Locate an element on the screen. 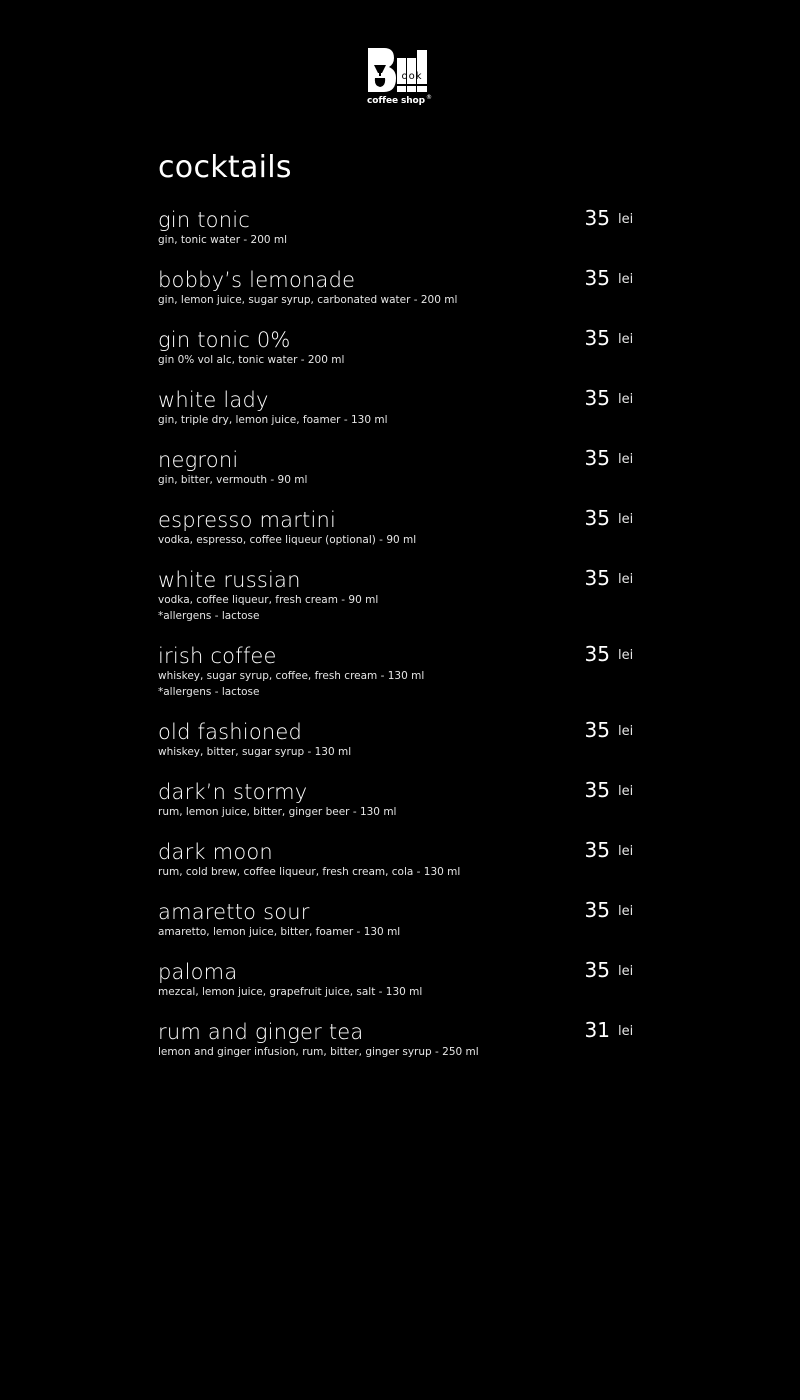 This screenshot has height=1400, width=800. item-name: negroni is located at coordinates (198, 460).